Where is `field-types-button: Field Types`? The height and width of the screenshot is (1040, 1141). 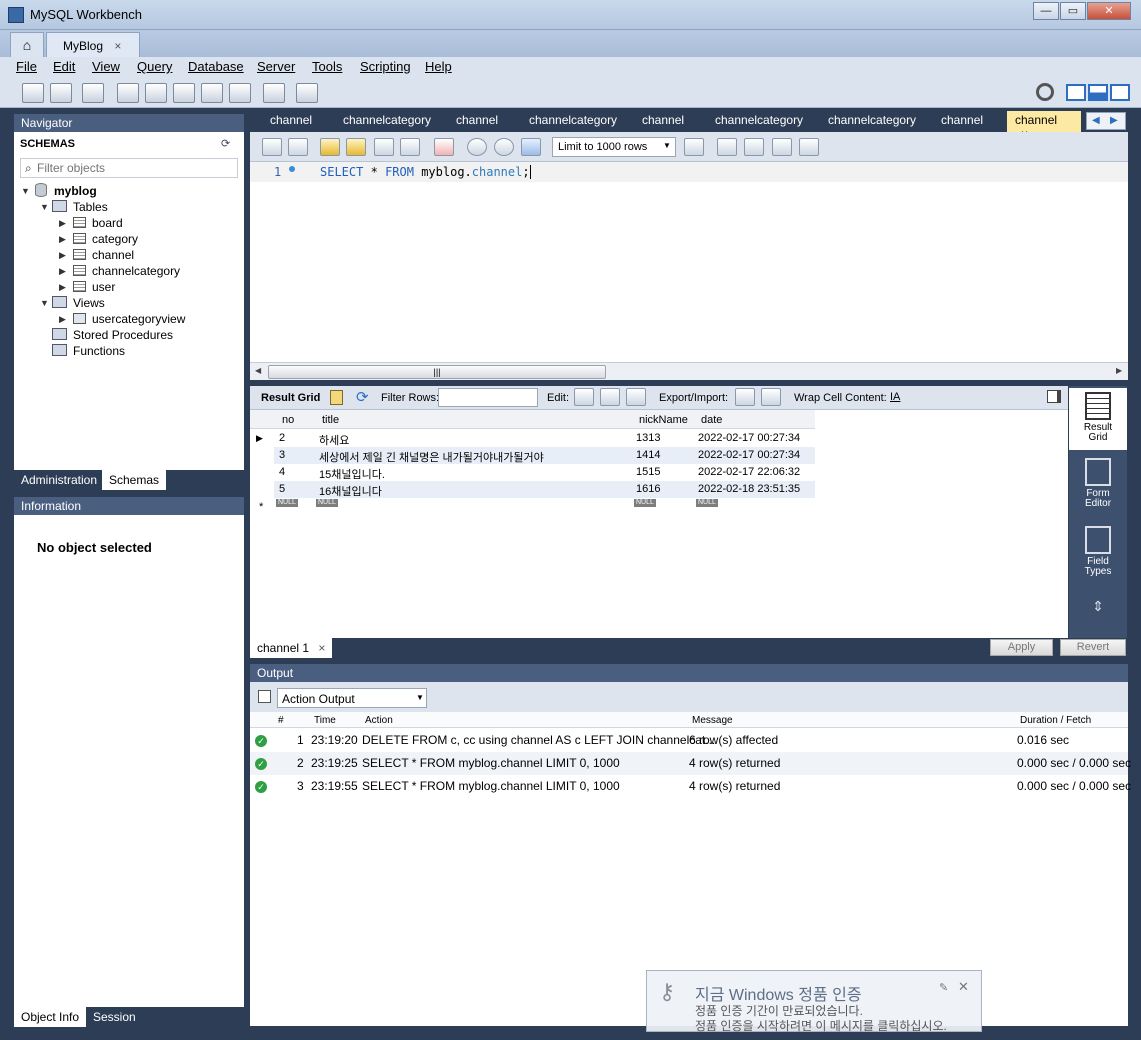 field-types-button: Field Types is located at coordinates (1098, 556).